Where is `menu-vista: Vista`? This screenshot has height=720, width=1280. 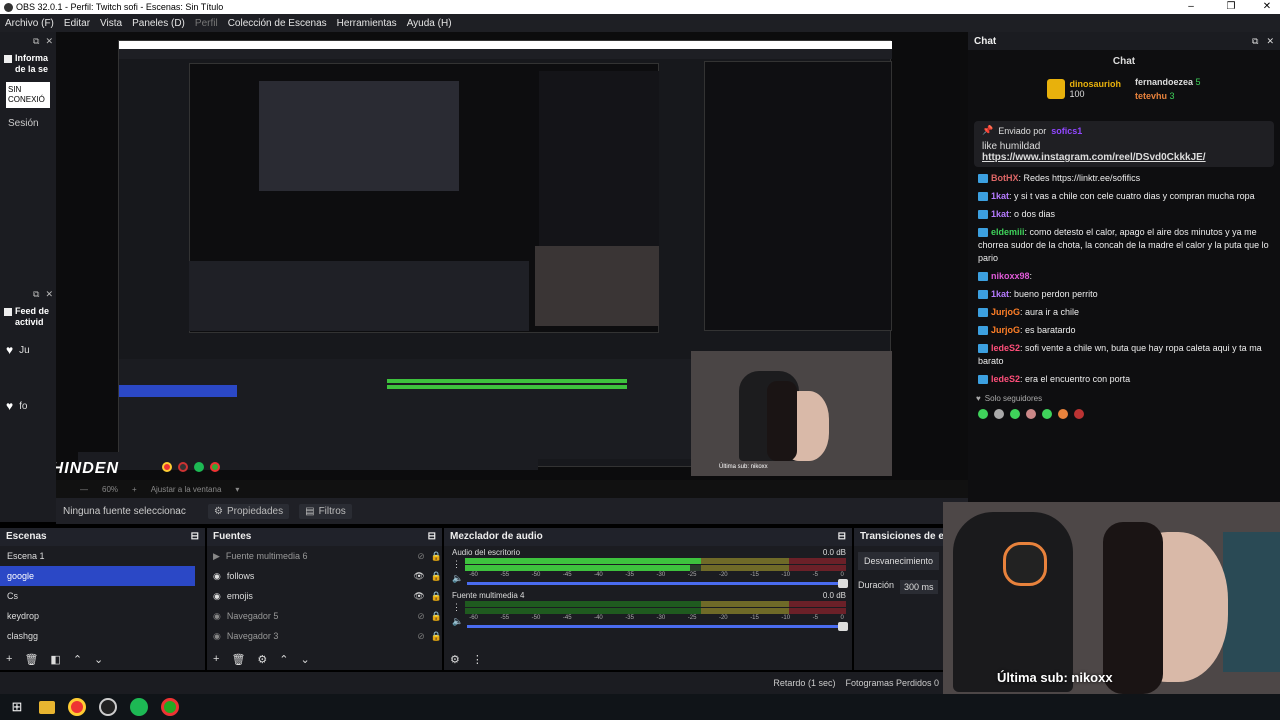 menu-vista: Vista is located at coordinates (111, 23).